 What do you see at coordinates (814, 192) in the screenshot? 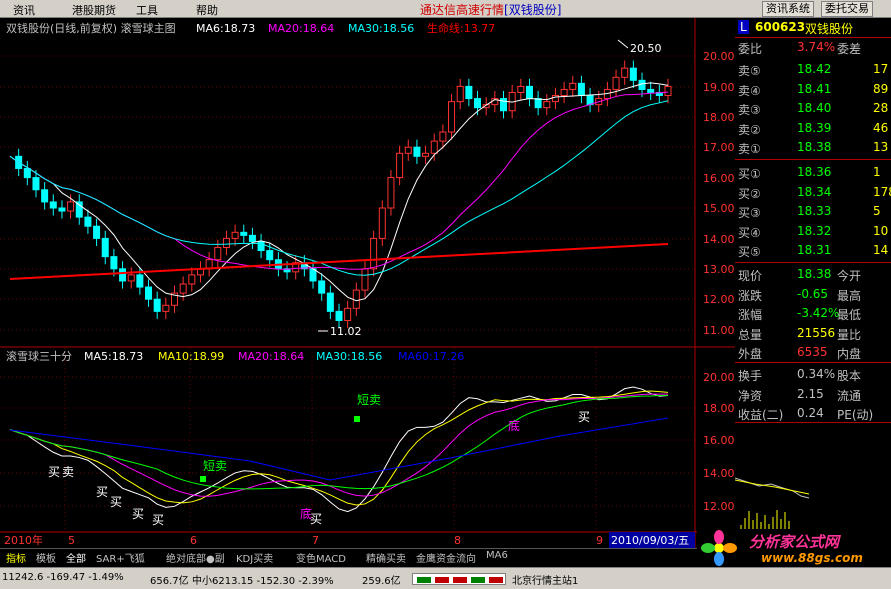
I see `buy-order-row: 买②18.34178` at bounding box center [814, 192].